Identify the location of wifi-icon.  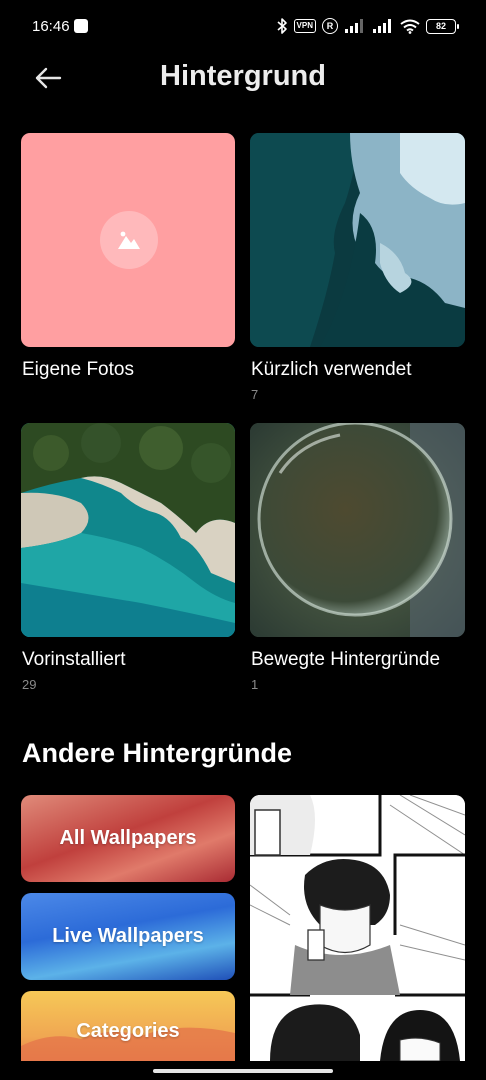
(410, 26).